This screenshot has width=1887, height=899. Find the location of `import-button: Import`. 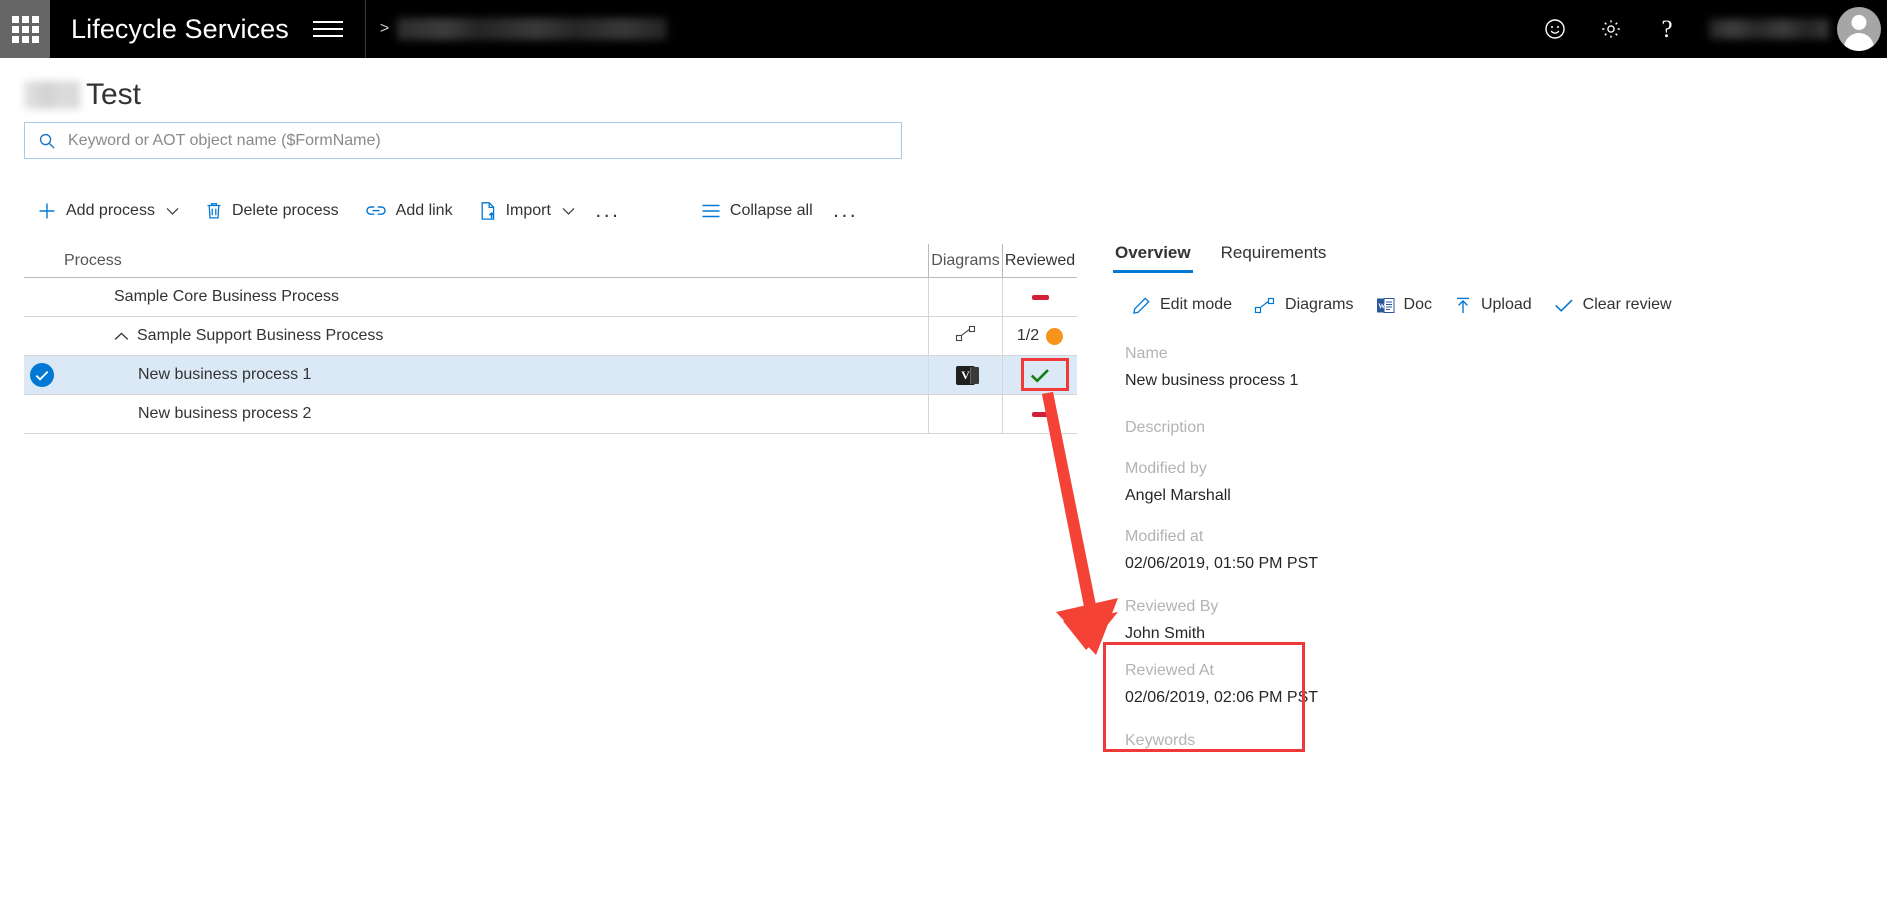

import-button: Import is located at coordinates (527, 211).